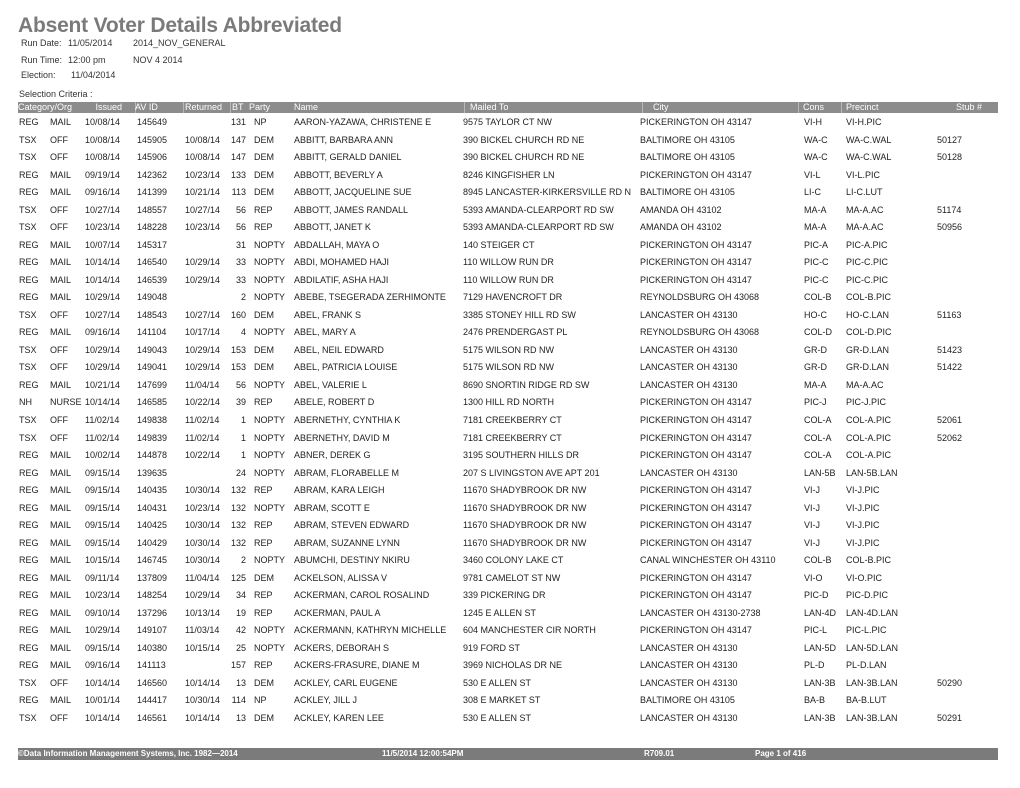 The height and width of the screenshot is (788, 1020). Describe the element at coordinates (259, 107) in the screenshot. I see `column-header-party: Party` at that location.